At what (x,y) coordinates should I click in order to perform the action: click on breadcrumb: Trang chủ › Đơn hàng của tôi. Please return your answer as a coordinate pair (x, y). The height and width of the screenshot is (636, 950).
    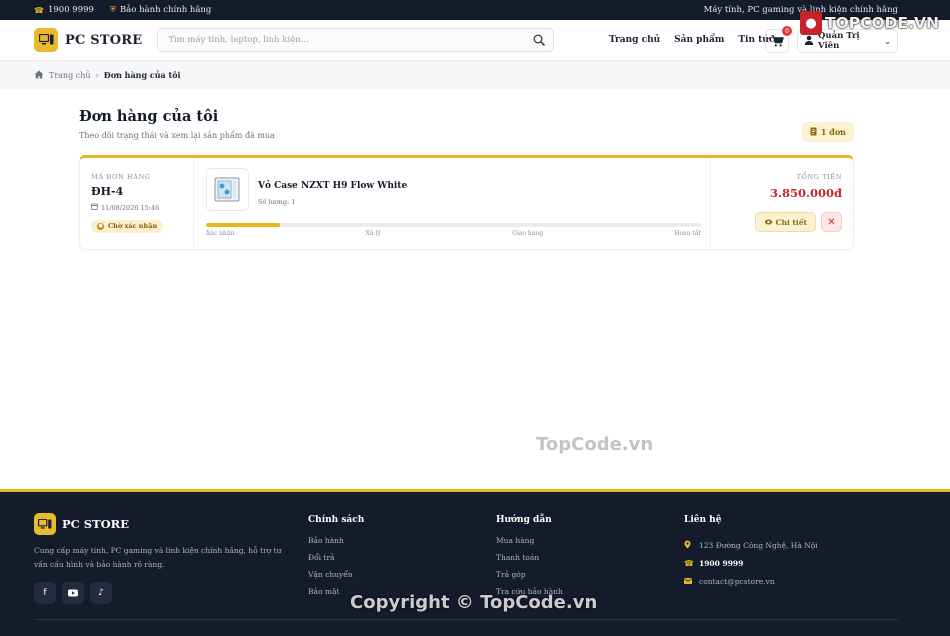
    Looking at the image, I should click on (475, 75).